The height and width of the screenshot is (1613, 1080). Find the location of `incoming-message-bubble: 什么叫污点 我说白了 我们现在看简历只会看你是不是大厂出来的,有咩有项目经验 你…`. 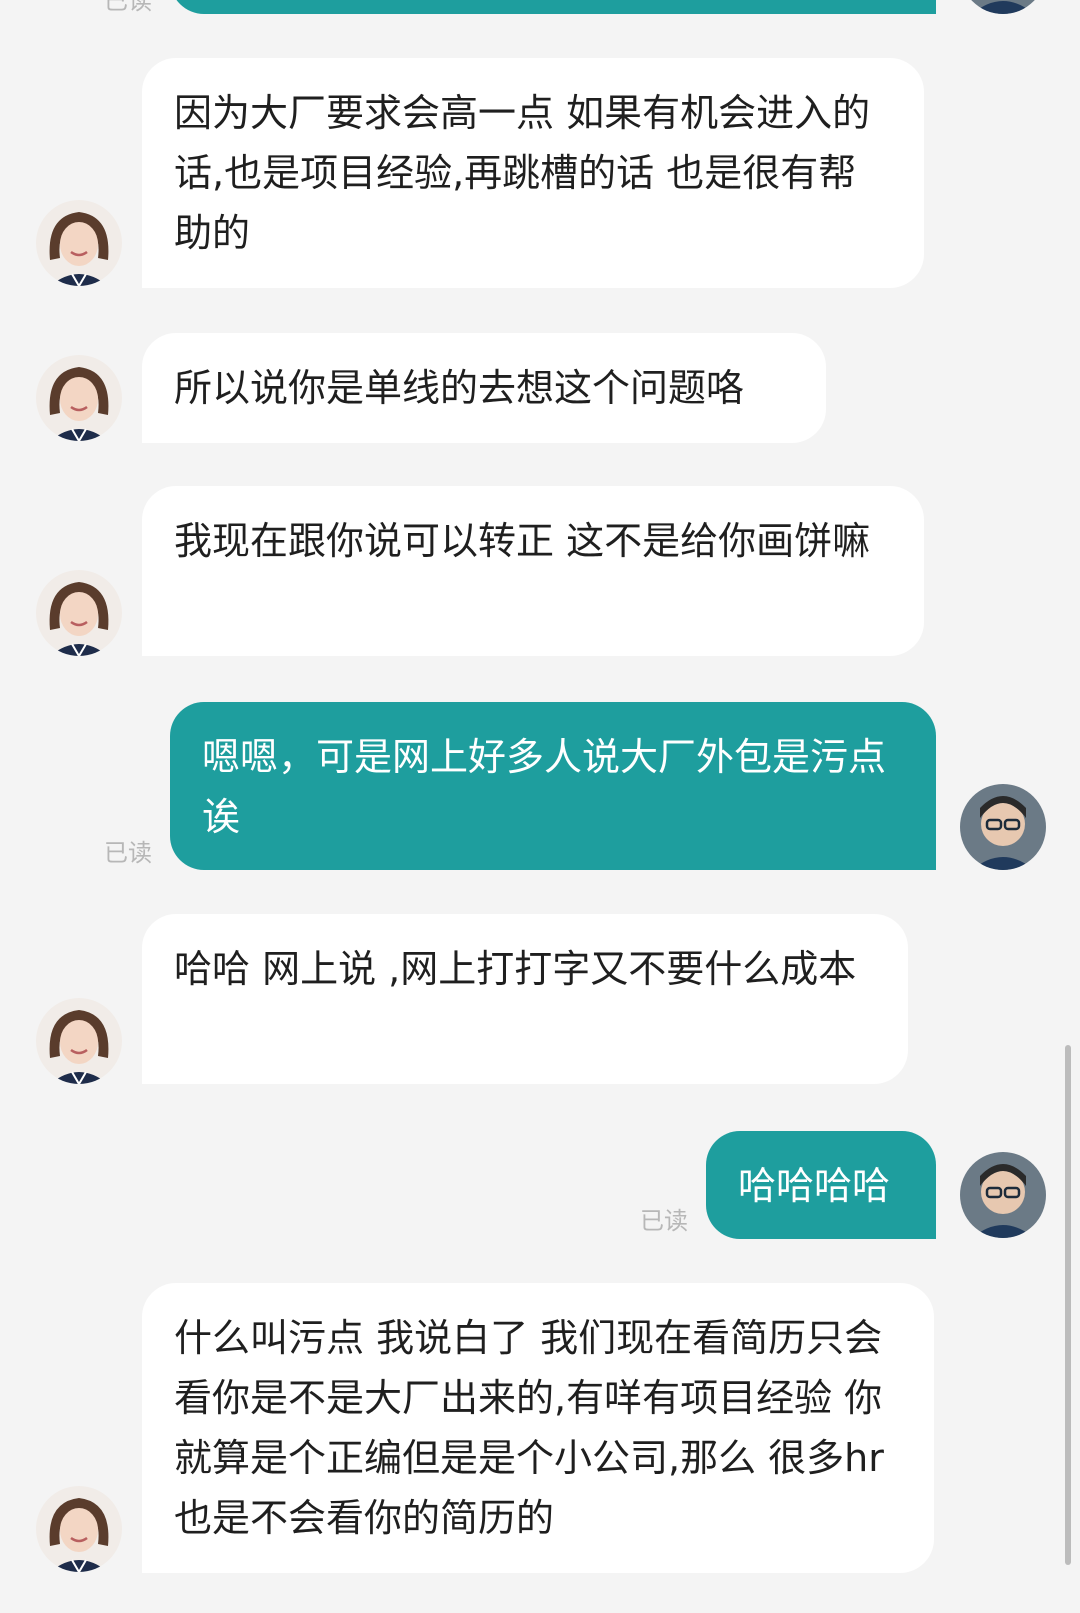

incoming-message-bubble: 什么叫污点 我说白了 我们现在看简历只会看你是不是大厂出来的,有咩有项目经验 你… is located at coordinates (538, 1428).